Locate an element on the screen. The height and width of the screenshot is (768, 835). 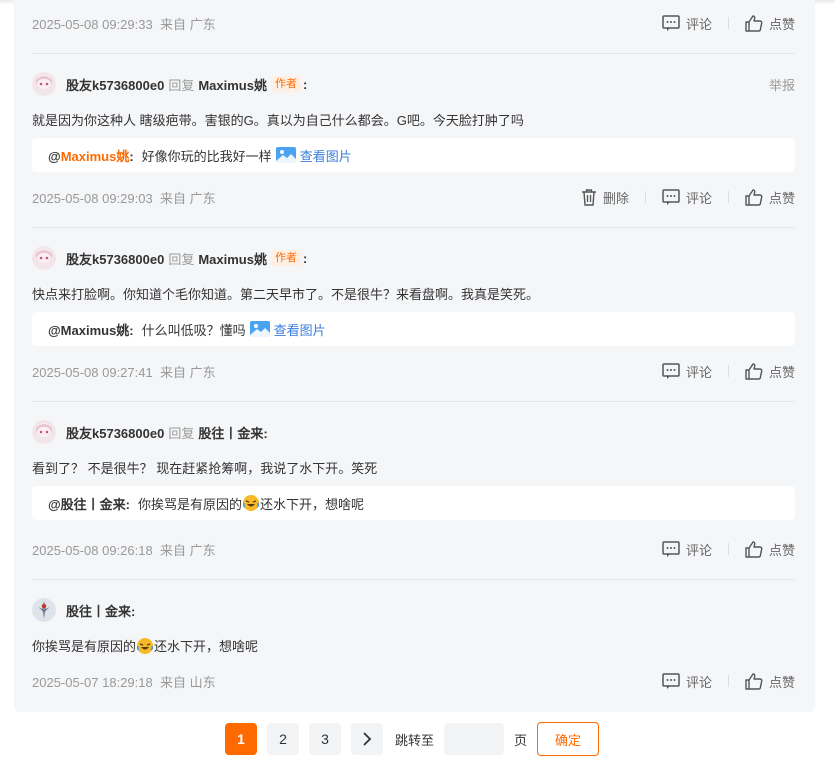
jump-page-input is located at coordinates (474, 739).